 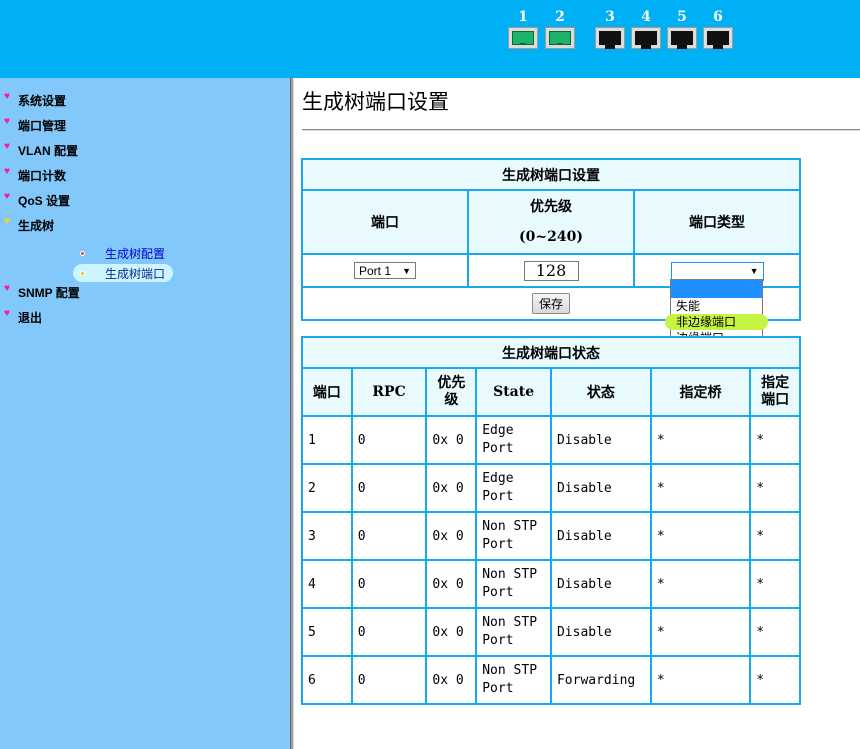 I want to click on sidebar-item-port-management: ♥ 端口管理, so click(x=35, y=125).